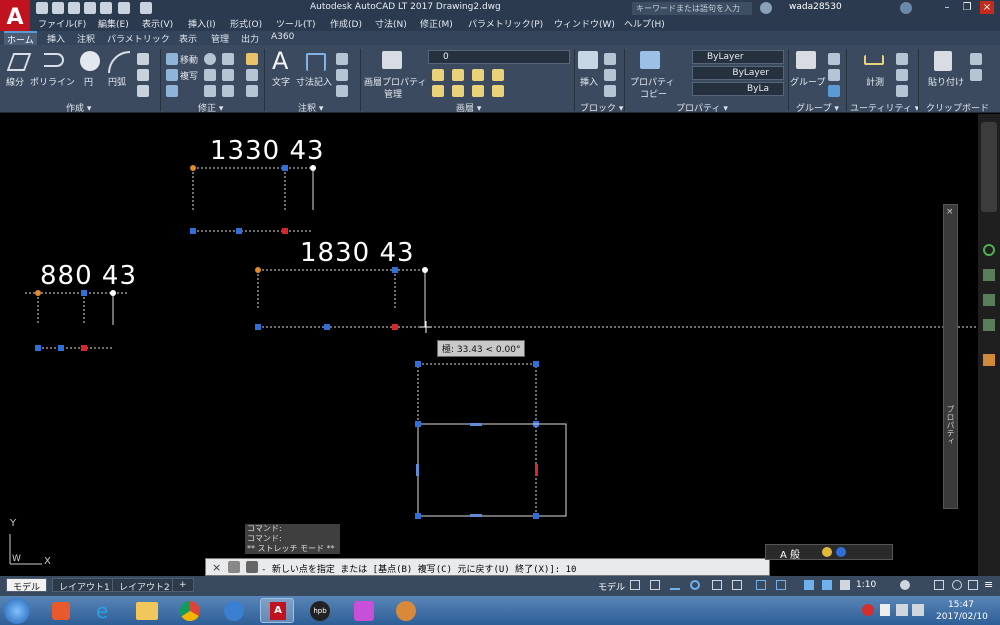 This screenshot has height=625, width=1000. I want to click on calculator-icon, so click(902, 75).